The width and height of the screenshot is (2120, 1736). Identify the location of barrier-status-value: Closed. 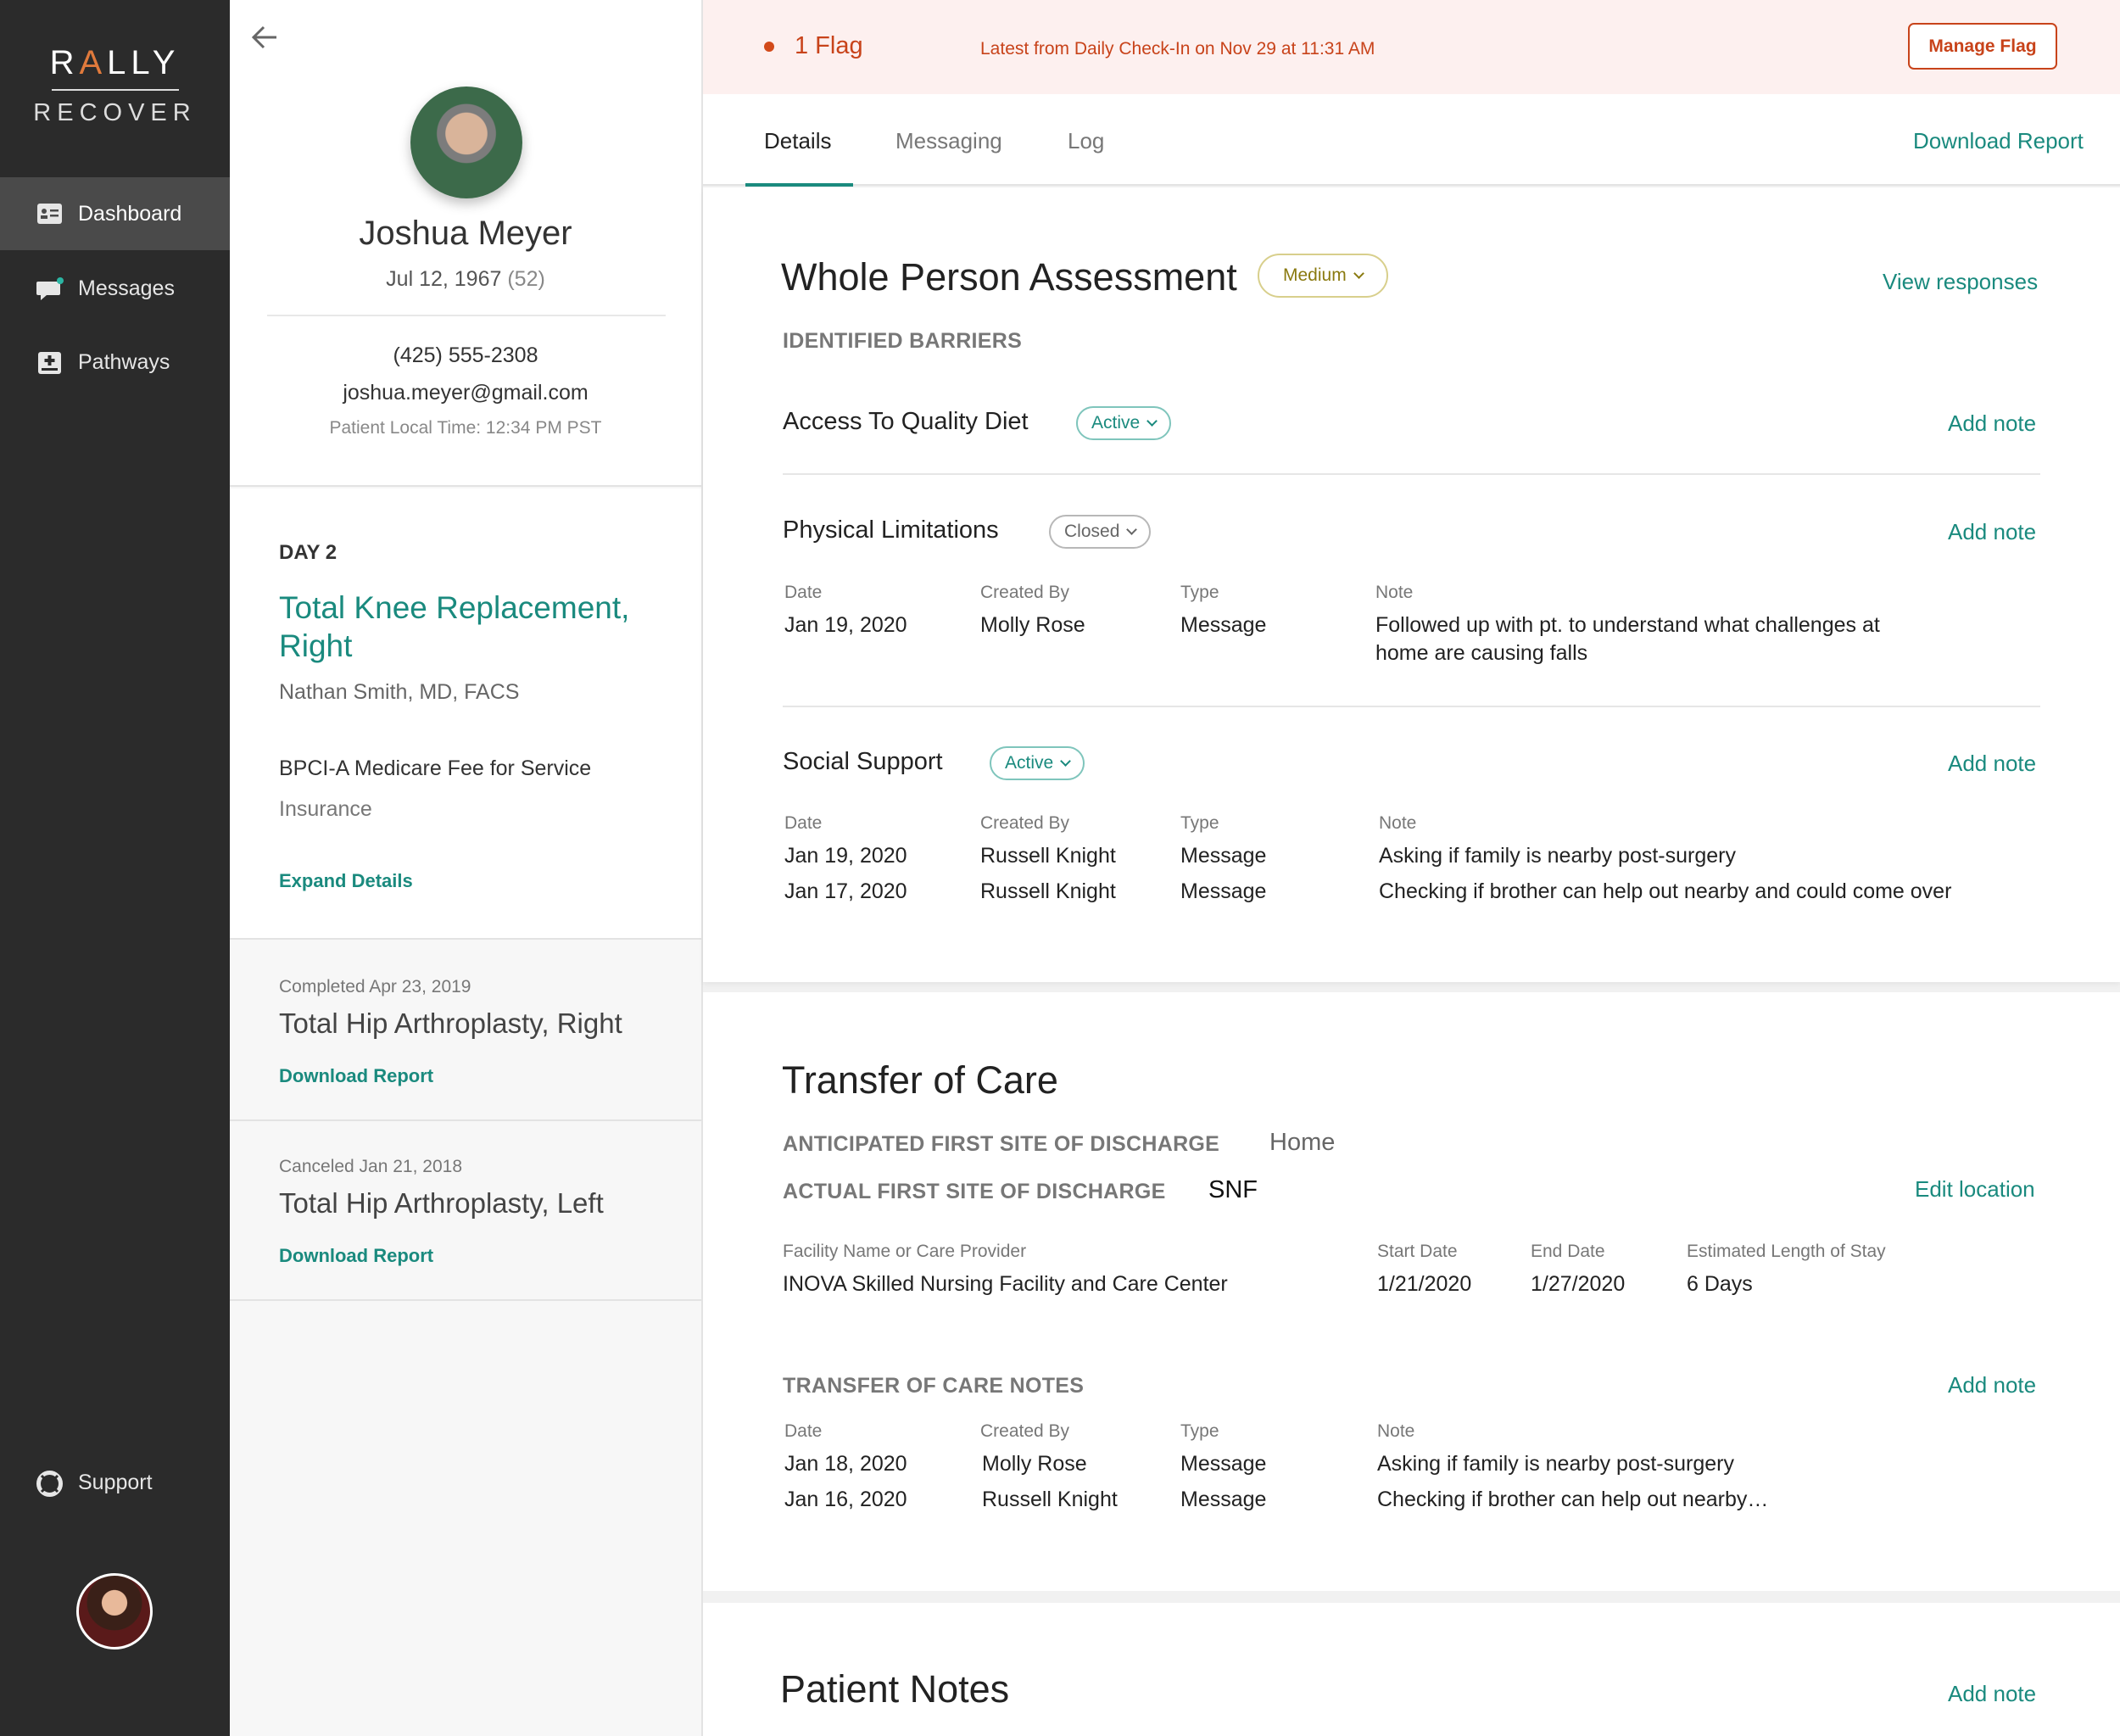
(1092, 531).